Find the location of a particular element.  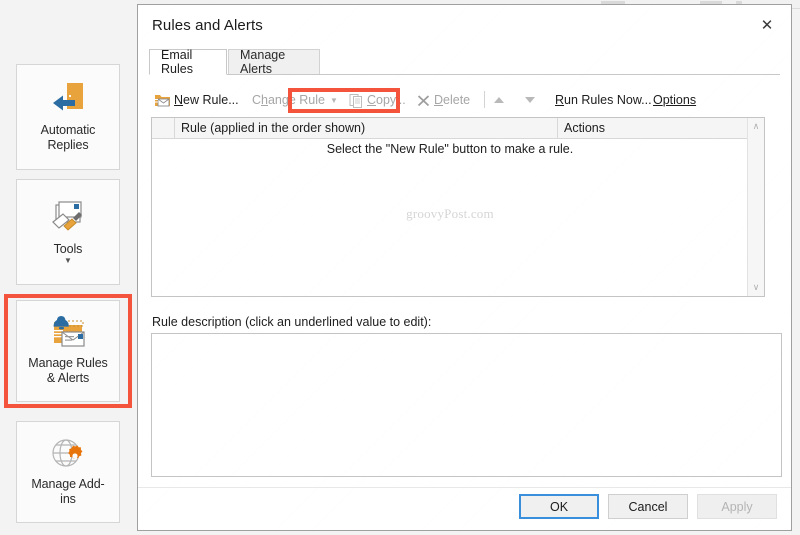

column-header-actions: Actions is located at coordinates (653, 128).